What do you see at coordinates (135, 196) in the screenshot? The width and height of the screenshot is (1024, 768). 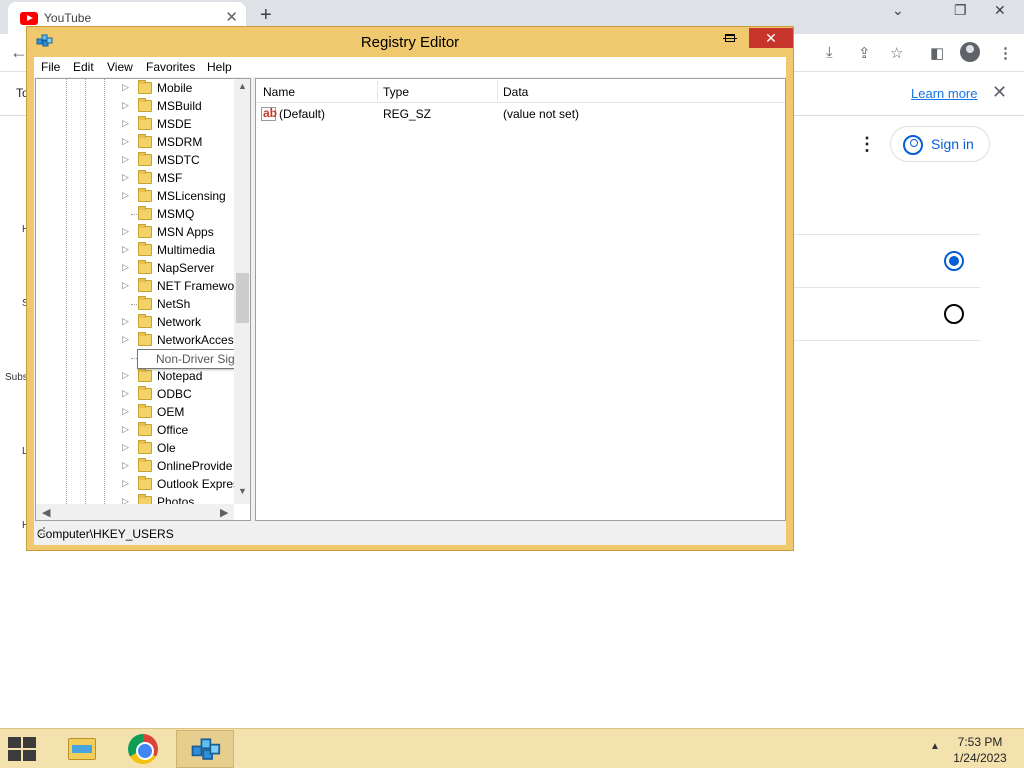 I see `tree-item: ▷ MSLicensing` at bounding box center [135, 196].